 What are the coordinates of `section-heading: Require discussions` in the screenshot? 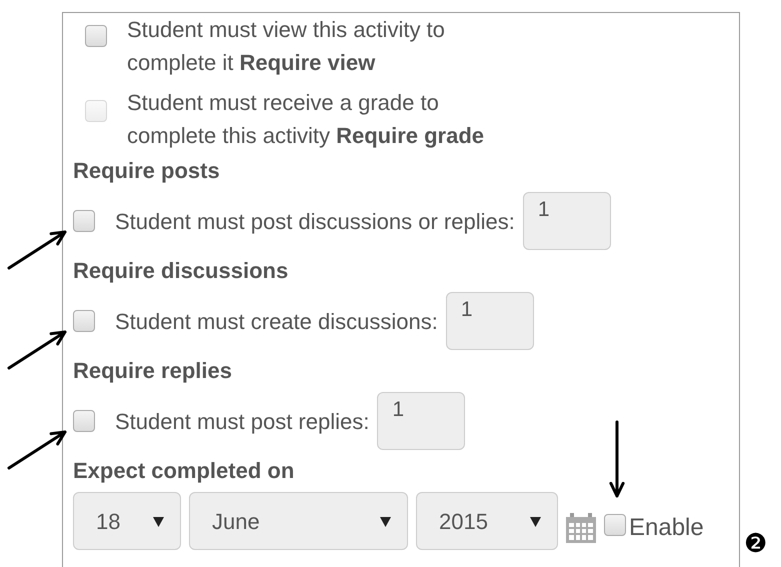 It's located at (181, 271).